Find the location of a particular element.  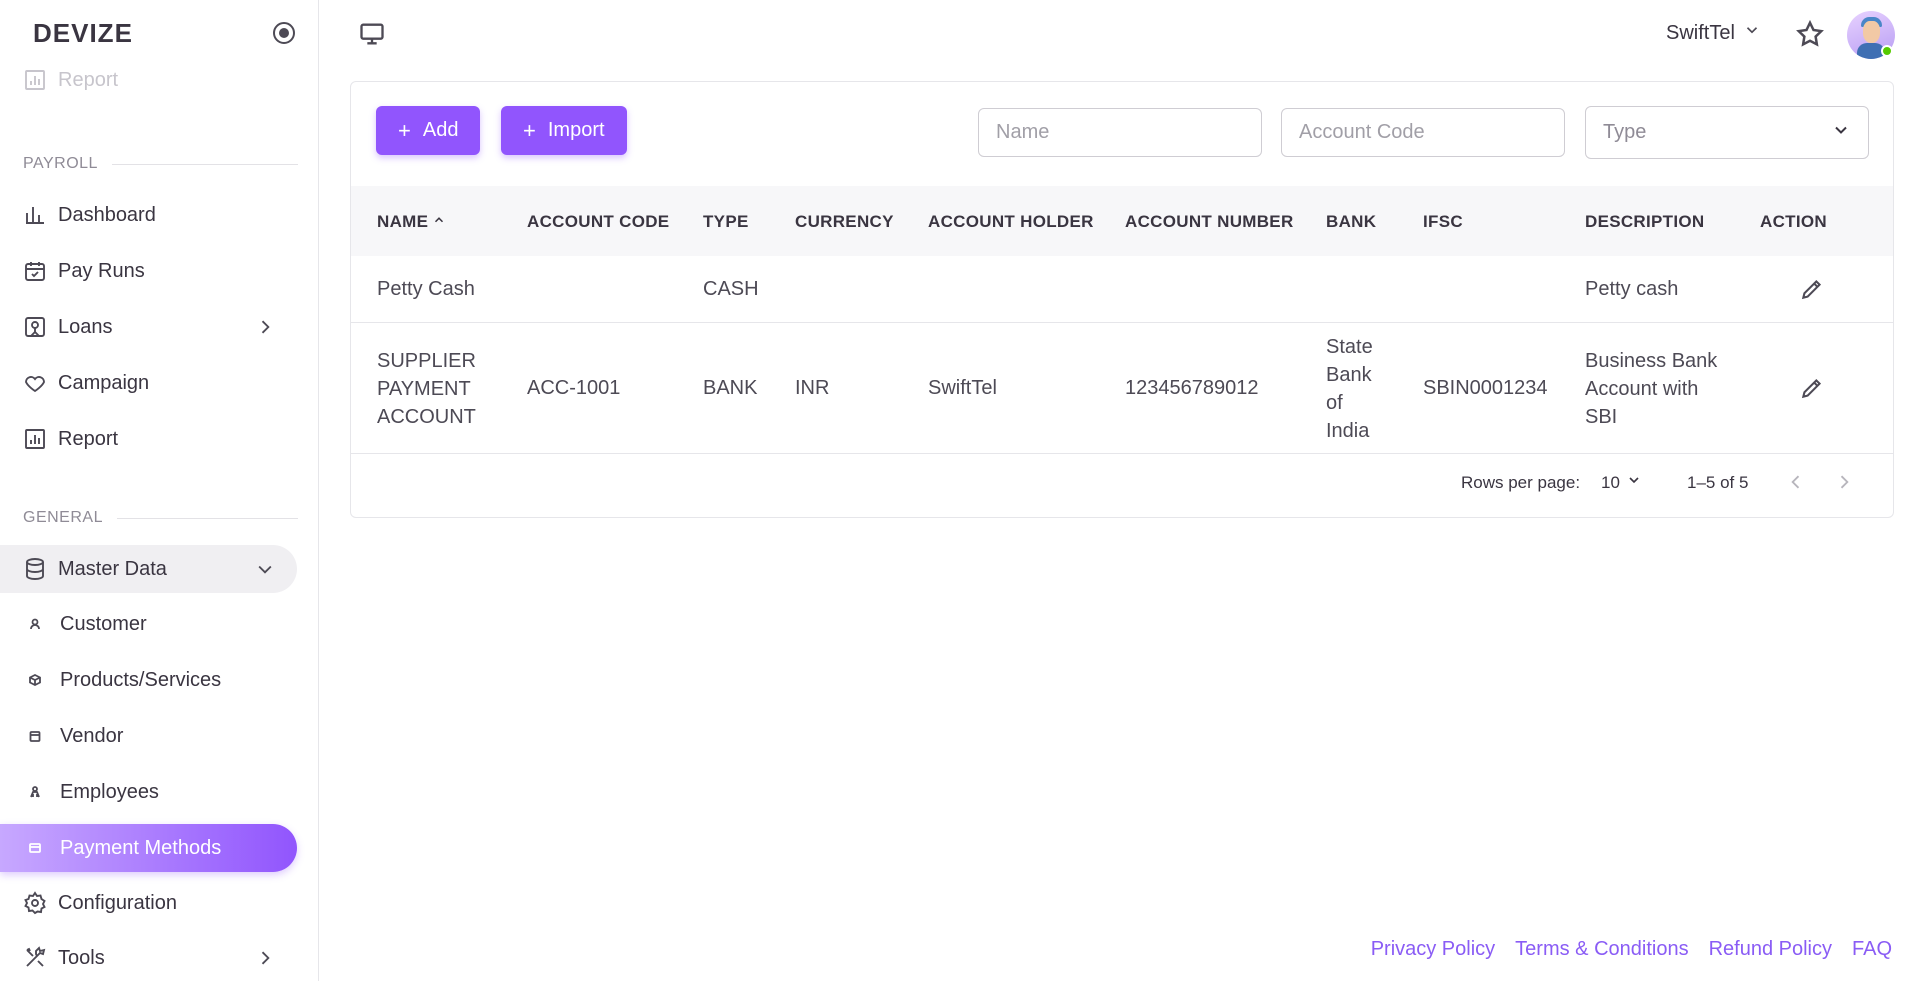

card-icon is located at coordinates (35, 848).